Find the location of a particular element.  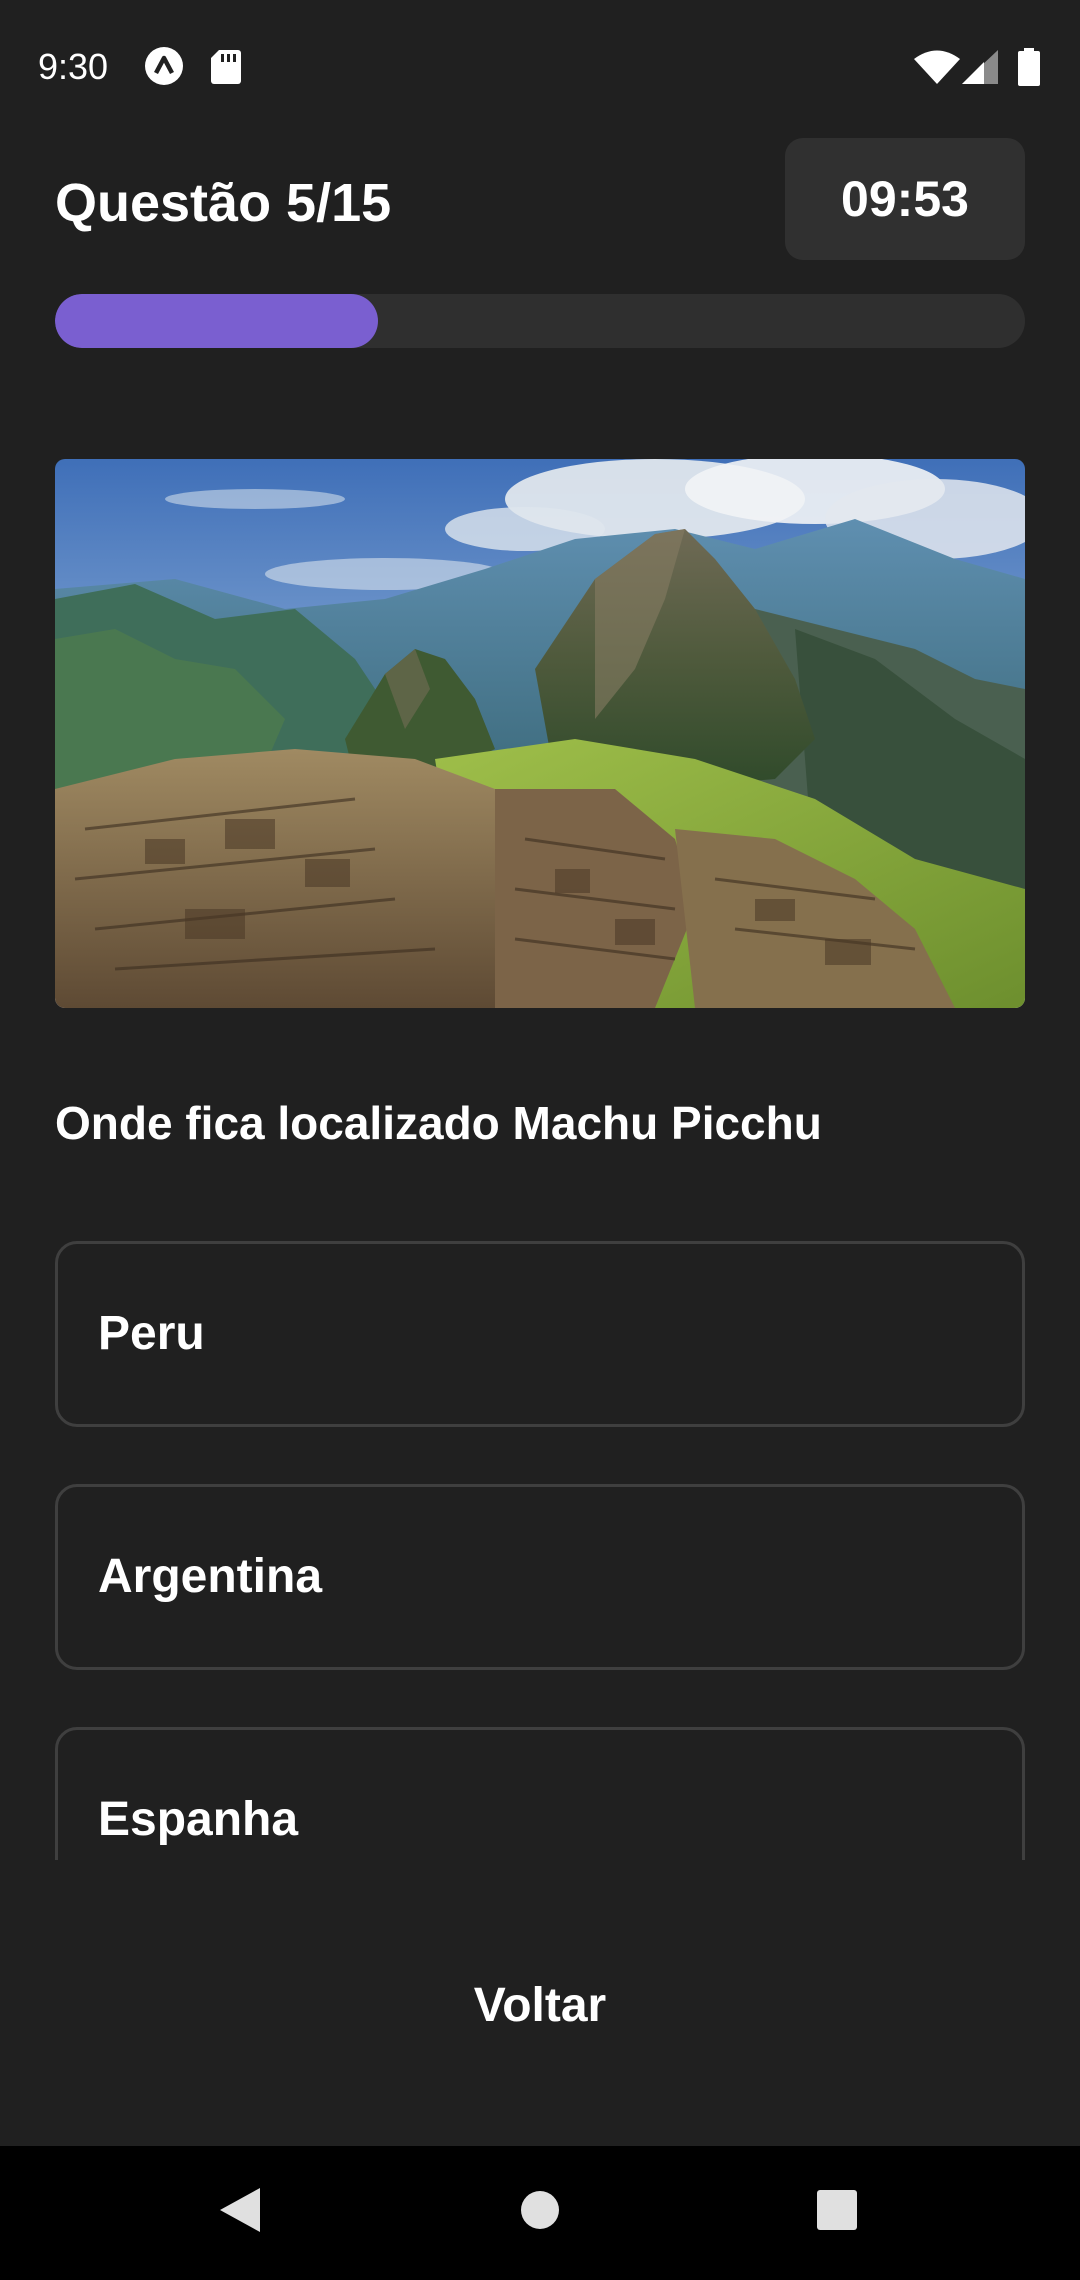

question-counter: Questão 5/15 is located at coordinates (223, 203).